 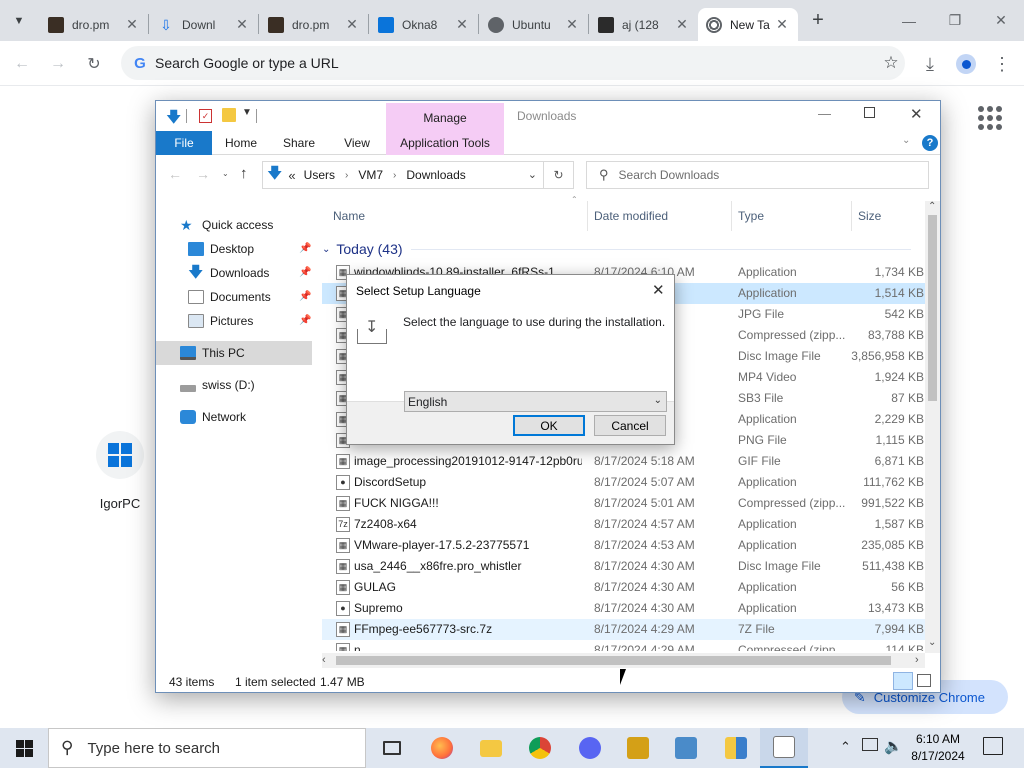 What do you see at coordinates (845, 747) in the screenshot?
I see `show-hidden-icons-icon: ⌃` at bounding box center [845, 747].